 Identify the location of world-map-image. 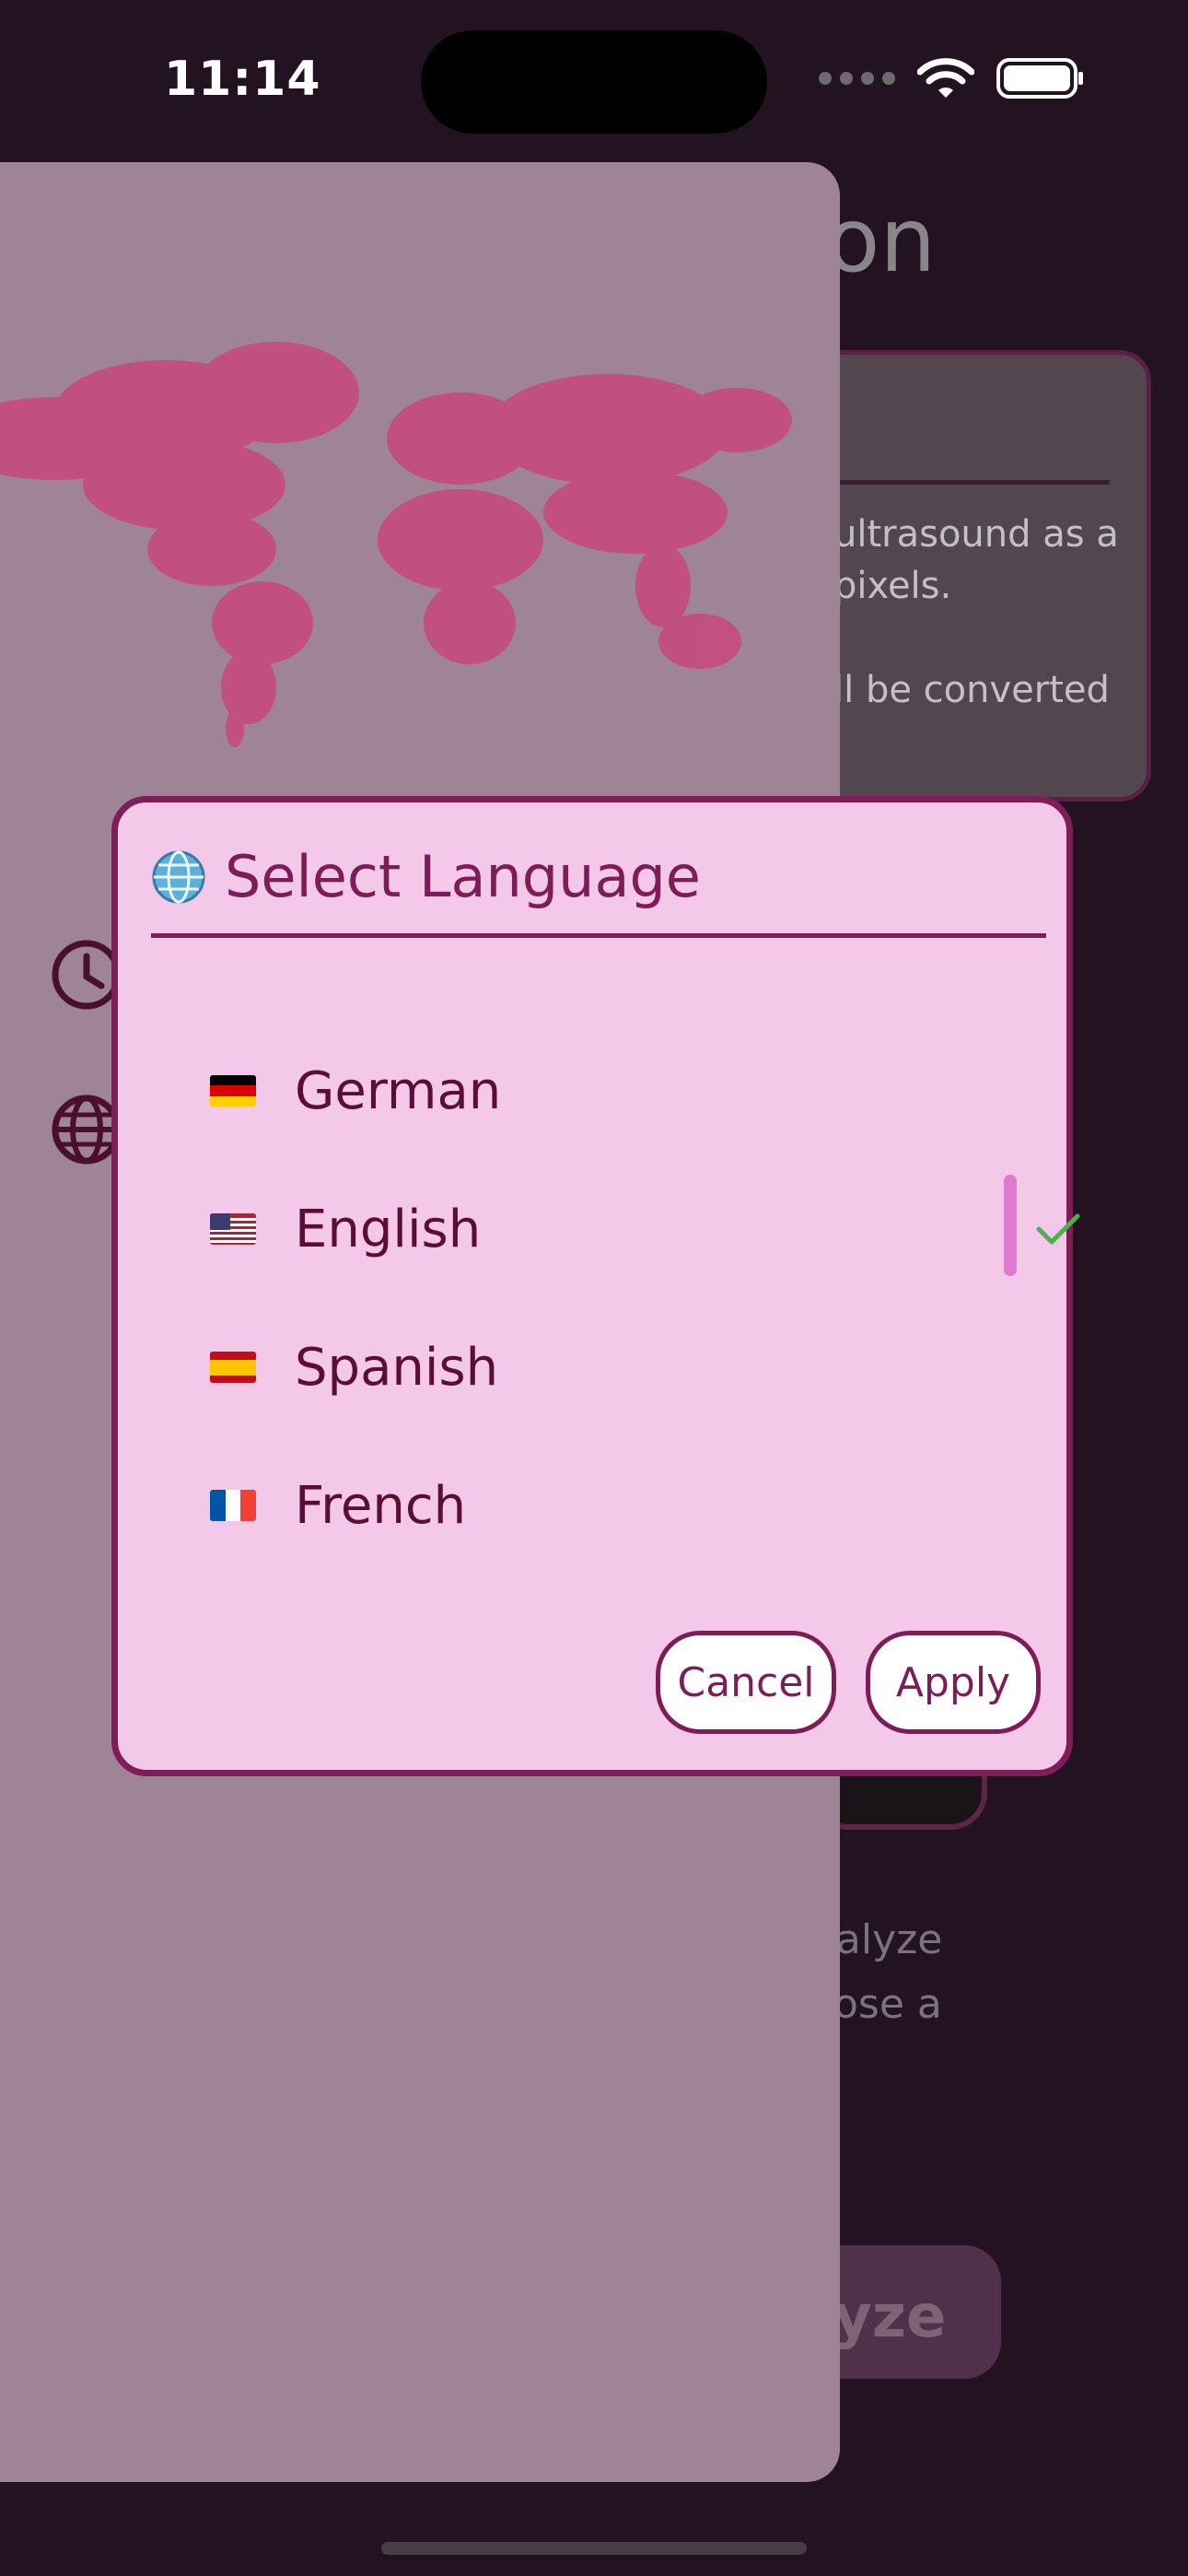
(396, 544).